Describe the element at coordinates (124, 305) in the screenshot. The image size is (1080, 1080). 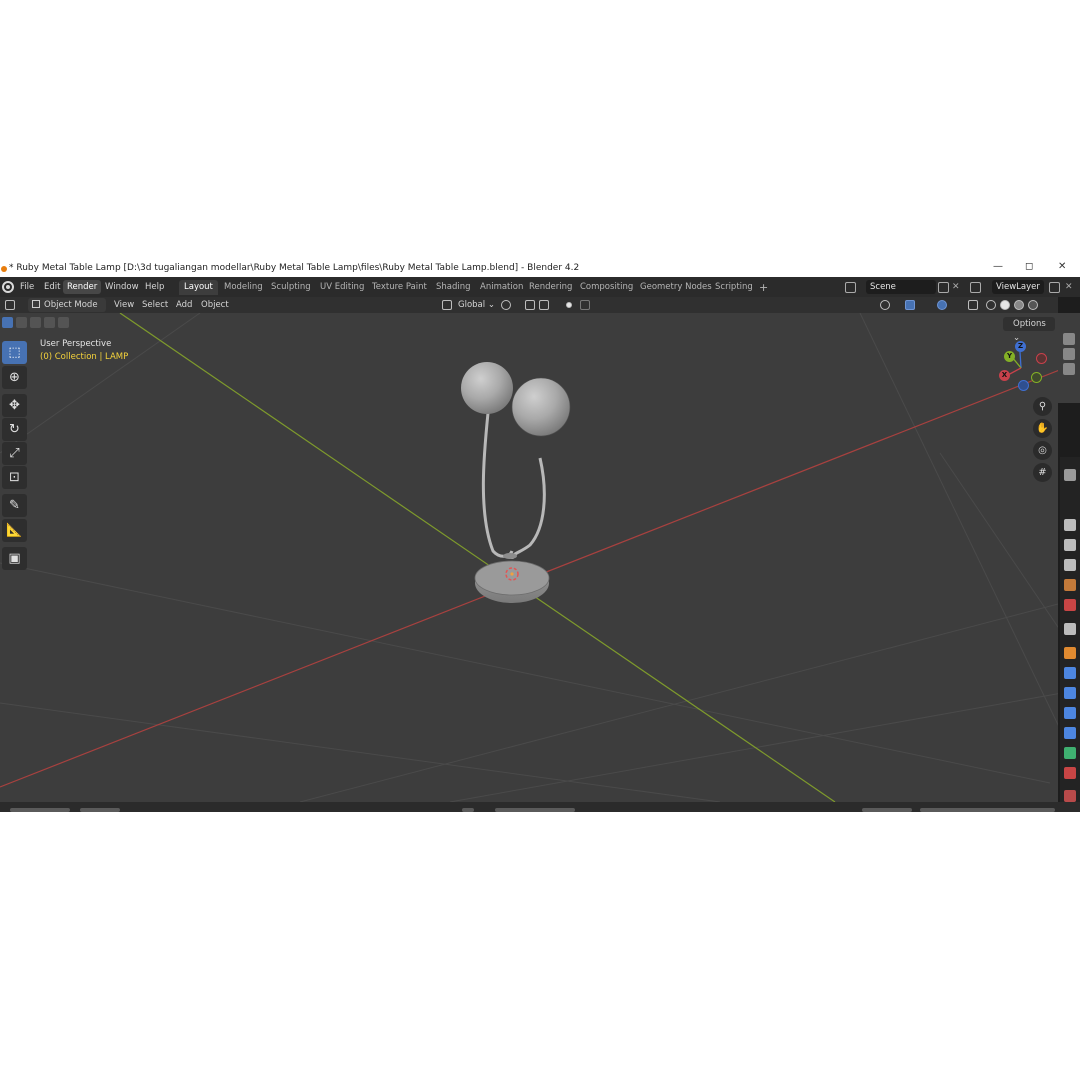
I see `menu-view: View` at that location.